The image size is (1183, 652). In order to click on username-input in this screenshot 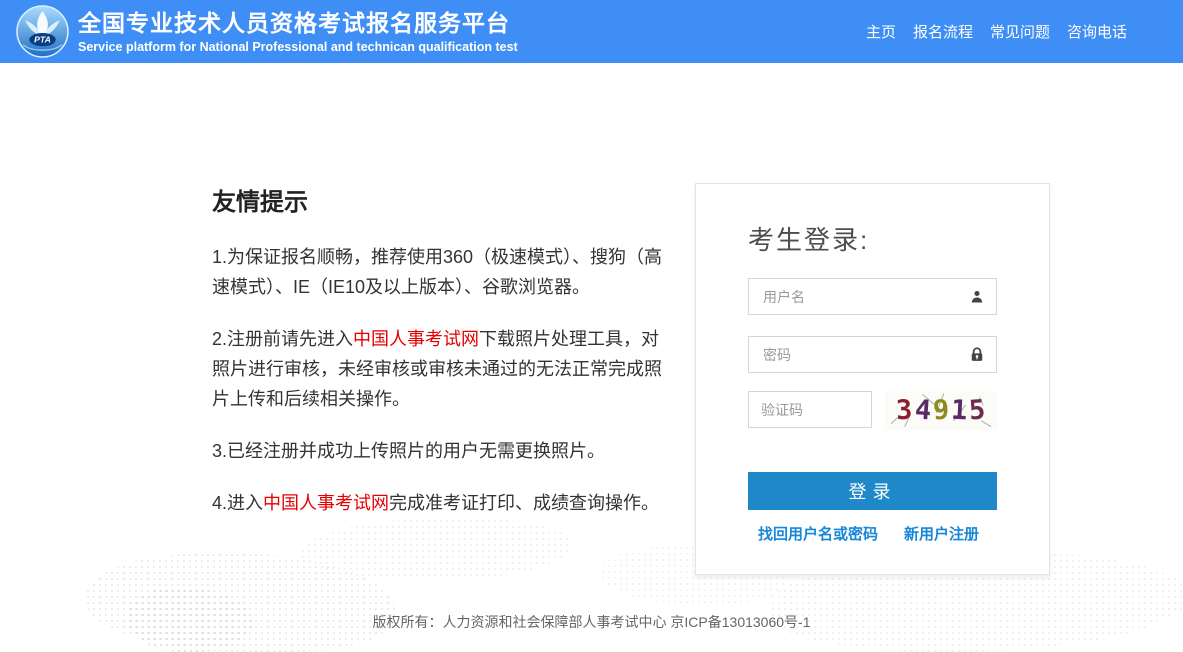, I will do `click(872, 296)`.